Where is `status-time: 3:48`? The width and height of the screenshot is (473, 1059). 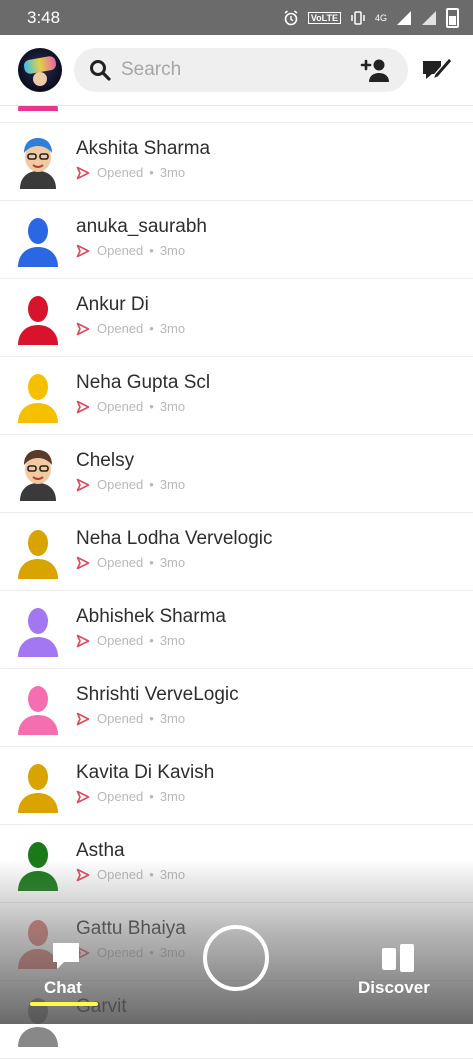
status-time: 3:48 is located at coordinates (44, 17).